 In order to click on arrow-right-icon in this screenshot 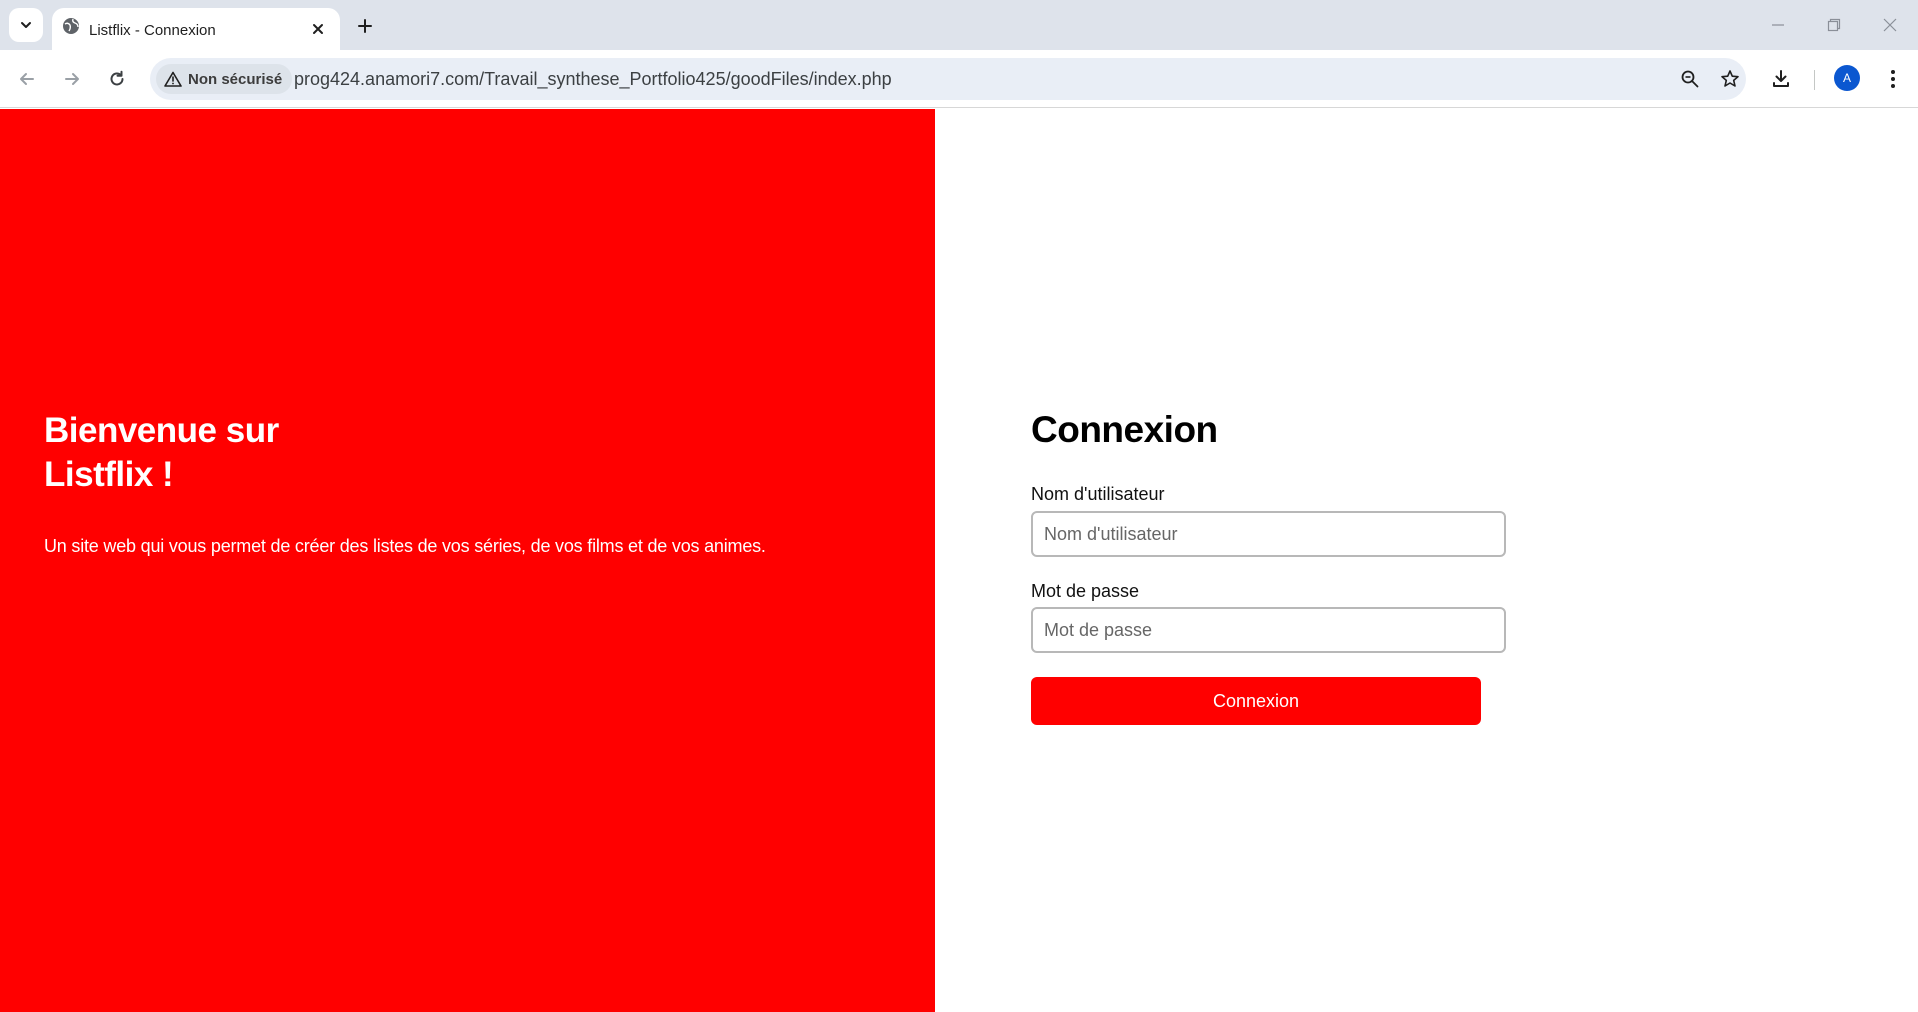, I will do `click(72, 79)`.